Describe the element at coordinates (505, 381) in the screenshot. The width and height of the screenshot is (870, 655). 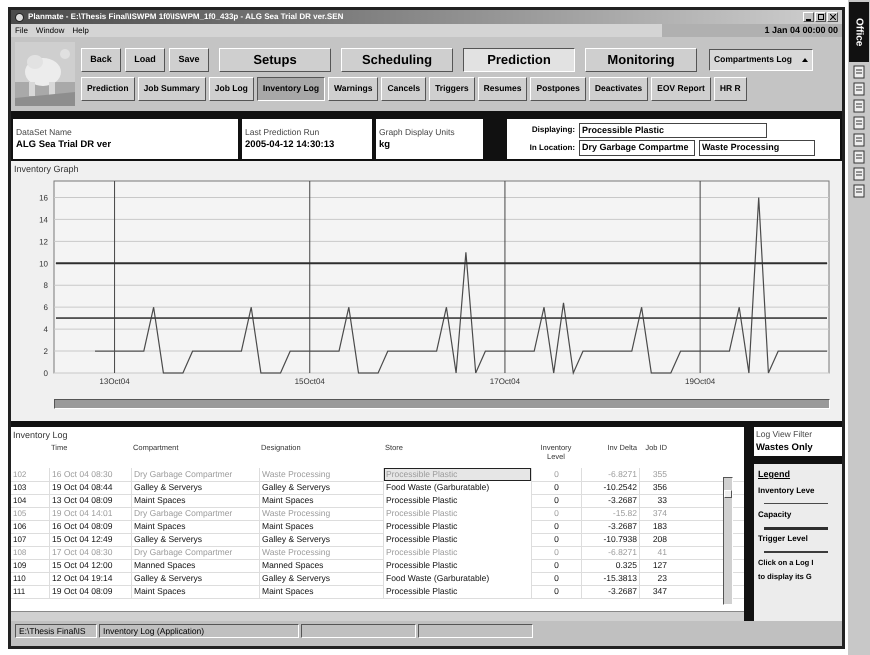
I see `tick-label: 17Oct04` at that location.